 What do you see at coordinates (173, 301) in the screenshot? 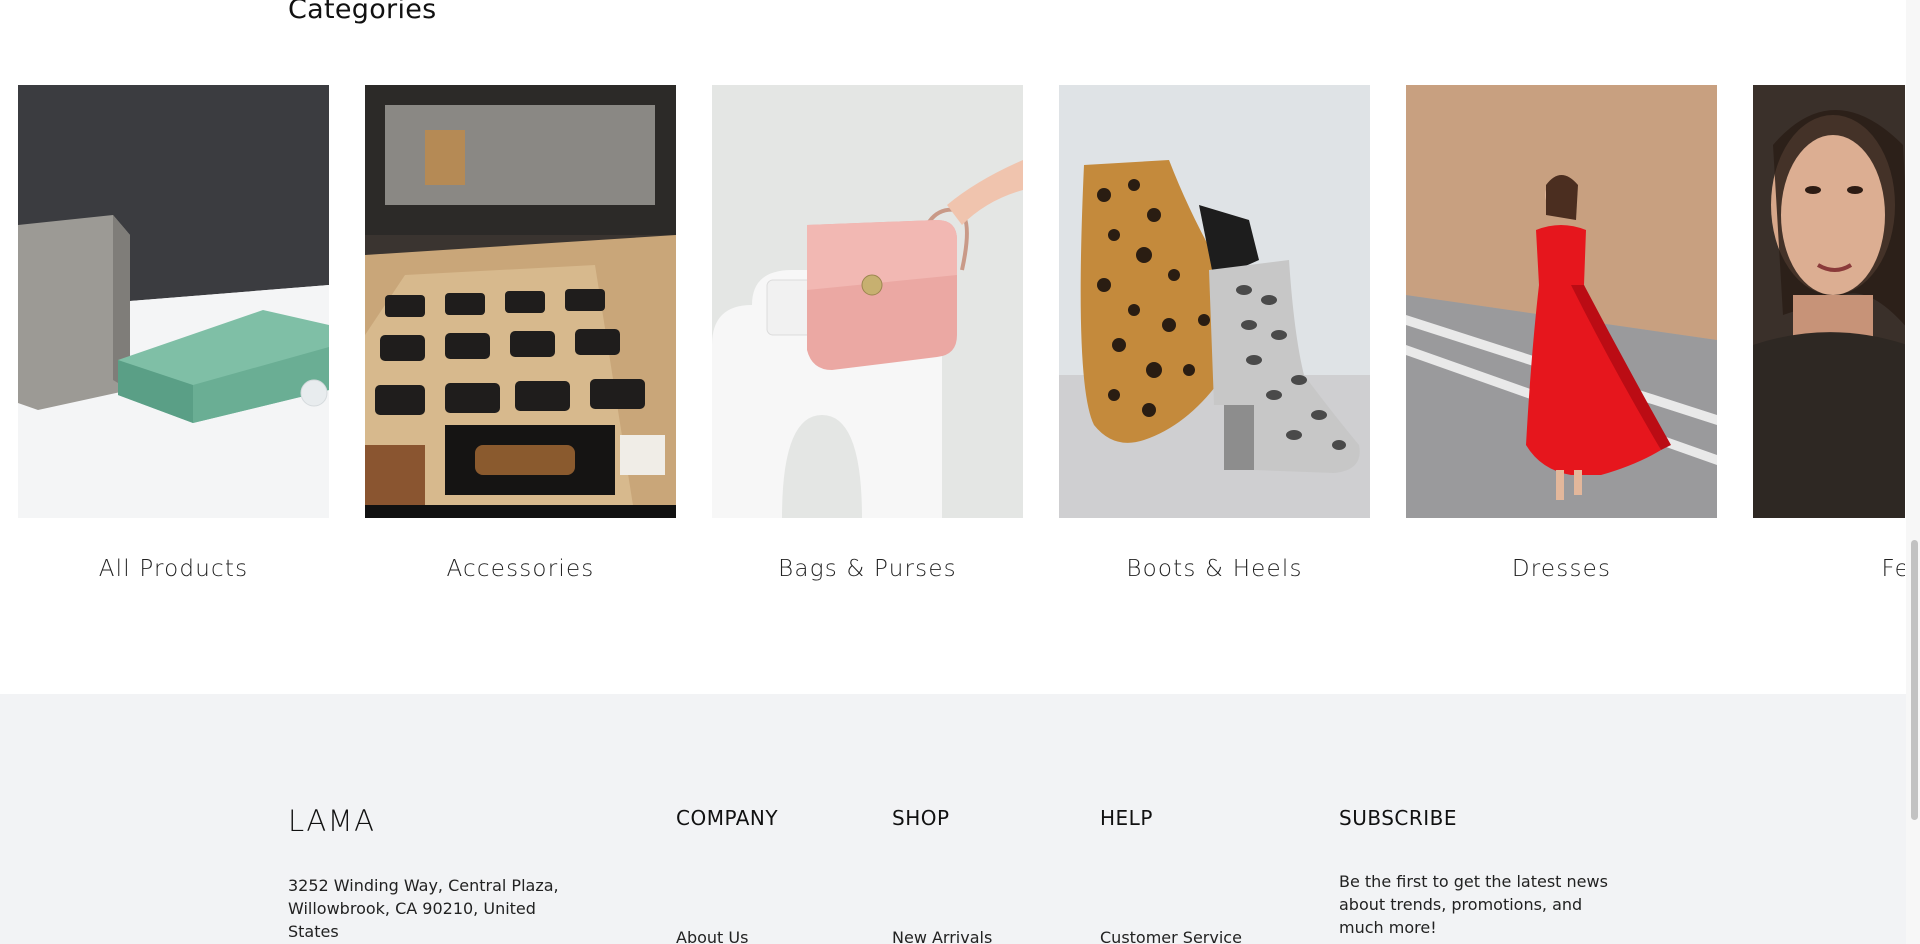
I see `category-image-all-products` at bounding box center [173, 301].